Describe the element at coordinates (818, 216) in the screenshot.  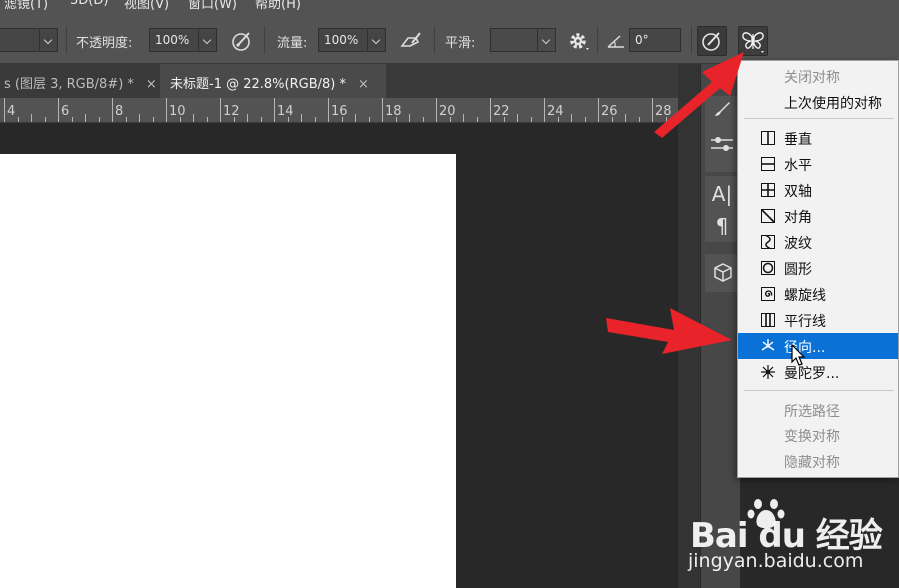
I see `menu-item-diagonal: 对角` at that location.